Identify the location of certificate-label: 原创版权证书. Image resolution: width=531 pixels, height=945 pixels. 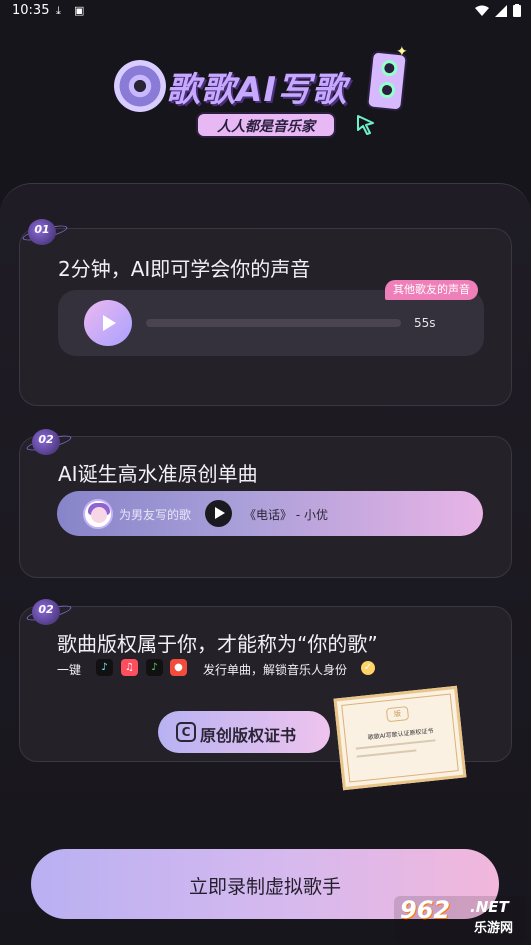
(248, 735).